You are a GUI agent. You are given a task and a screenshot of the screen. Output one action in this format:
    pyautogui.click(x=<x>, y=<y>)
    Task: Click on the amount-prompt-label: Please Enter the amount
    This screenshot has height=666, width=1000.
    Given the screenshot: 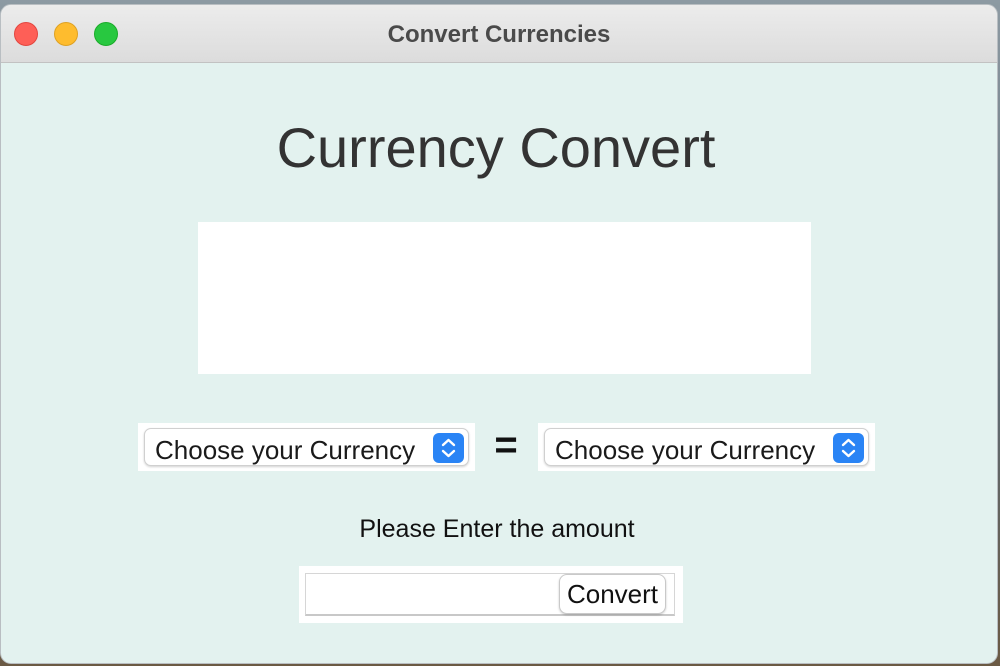 What is the action you would take?
    pyautogui.click(x=497, y=529)
    